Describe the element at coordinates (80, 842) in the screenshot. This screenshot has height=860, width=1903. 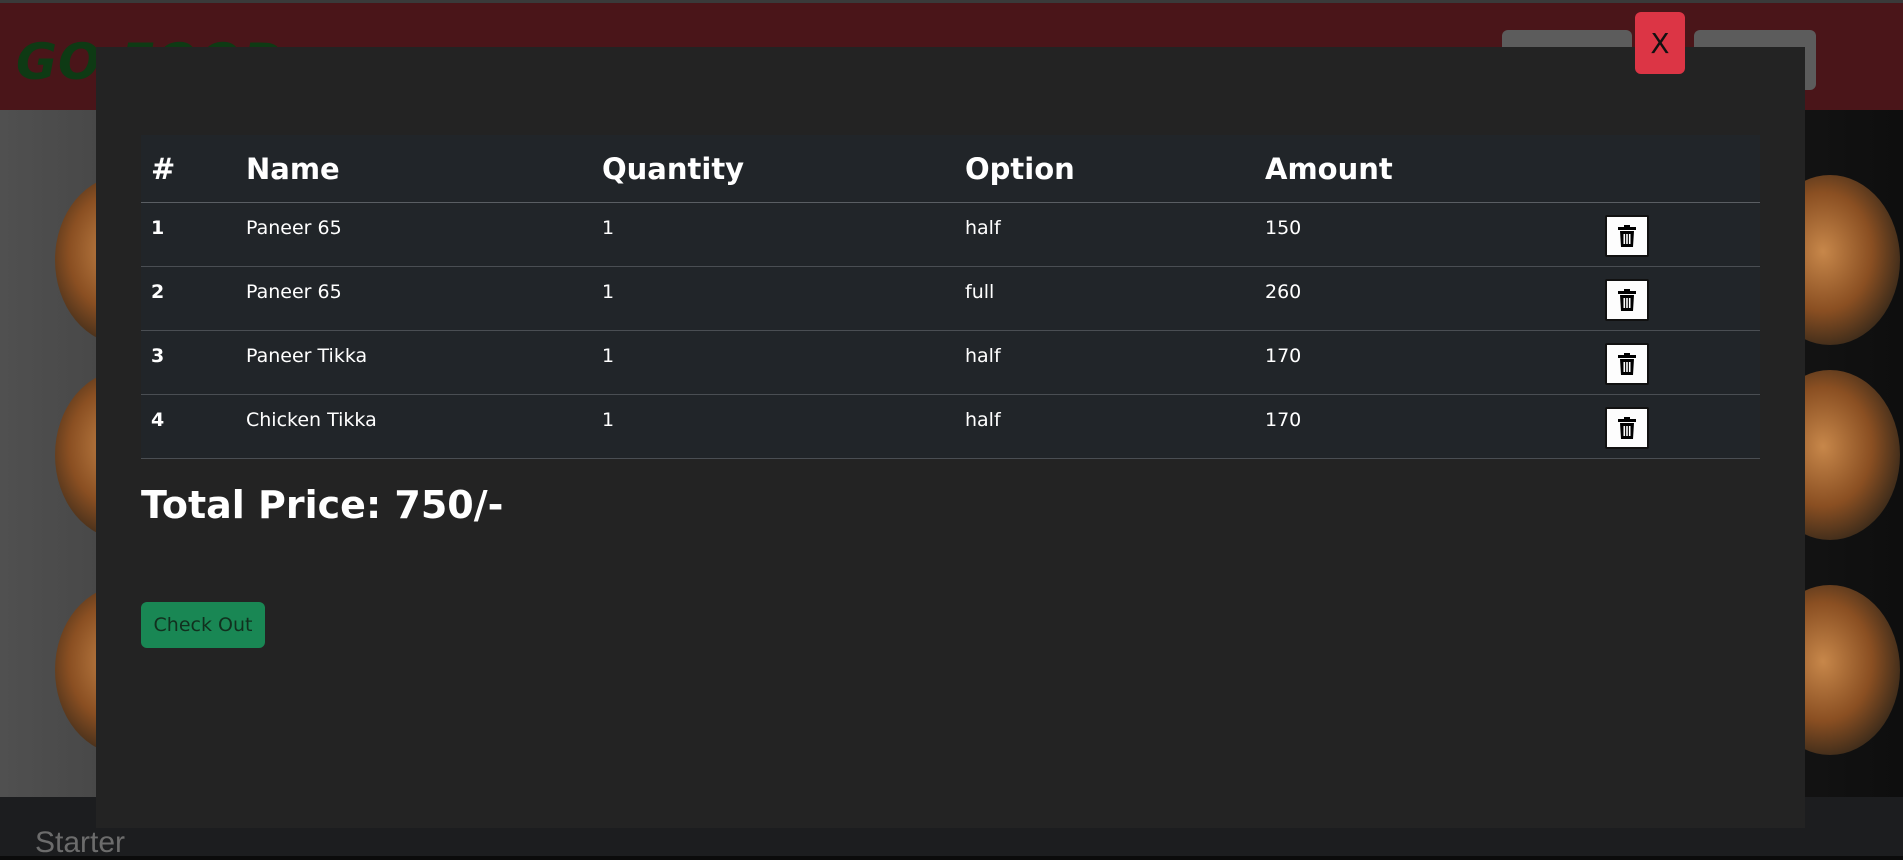
I see `section-title: Starter` at that location.